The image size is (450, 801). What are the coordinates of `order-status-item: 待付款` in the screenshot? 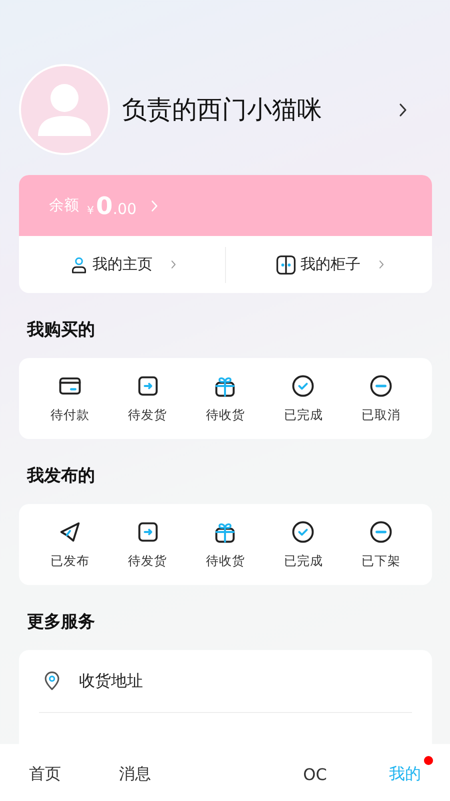 It's located at (70, 398).